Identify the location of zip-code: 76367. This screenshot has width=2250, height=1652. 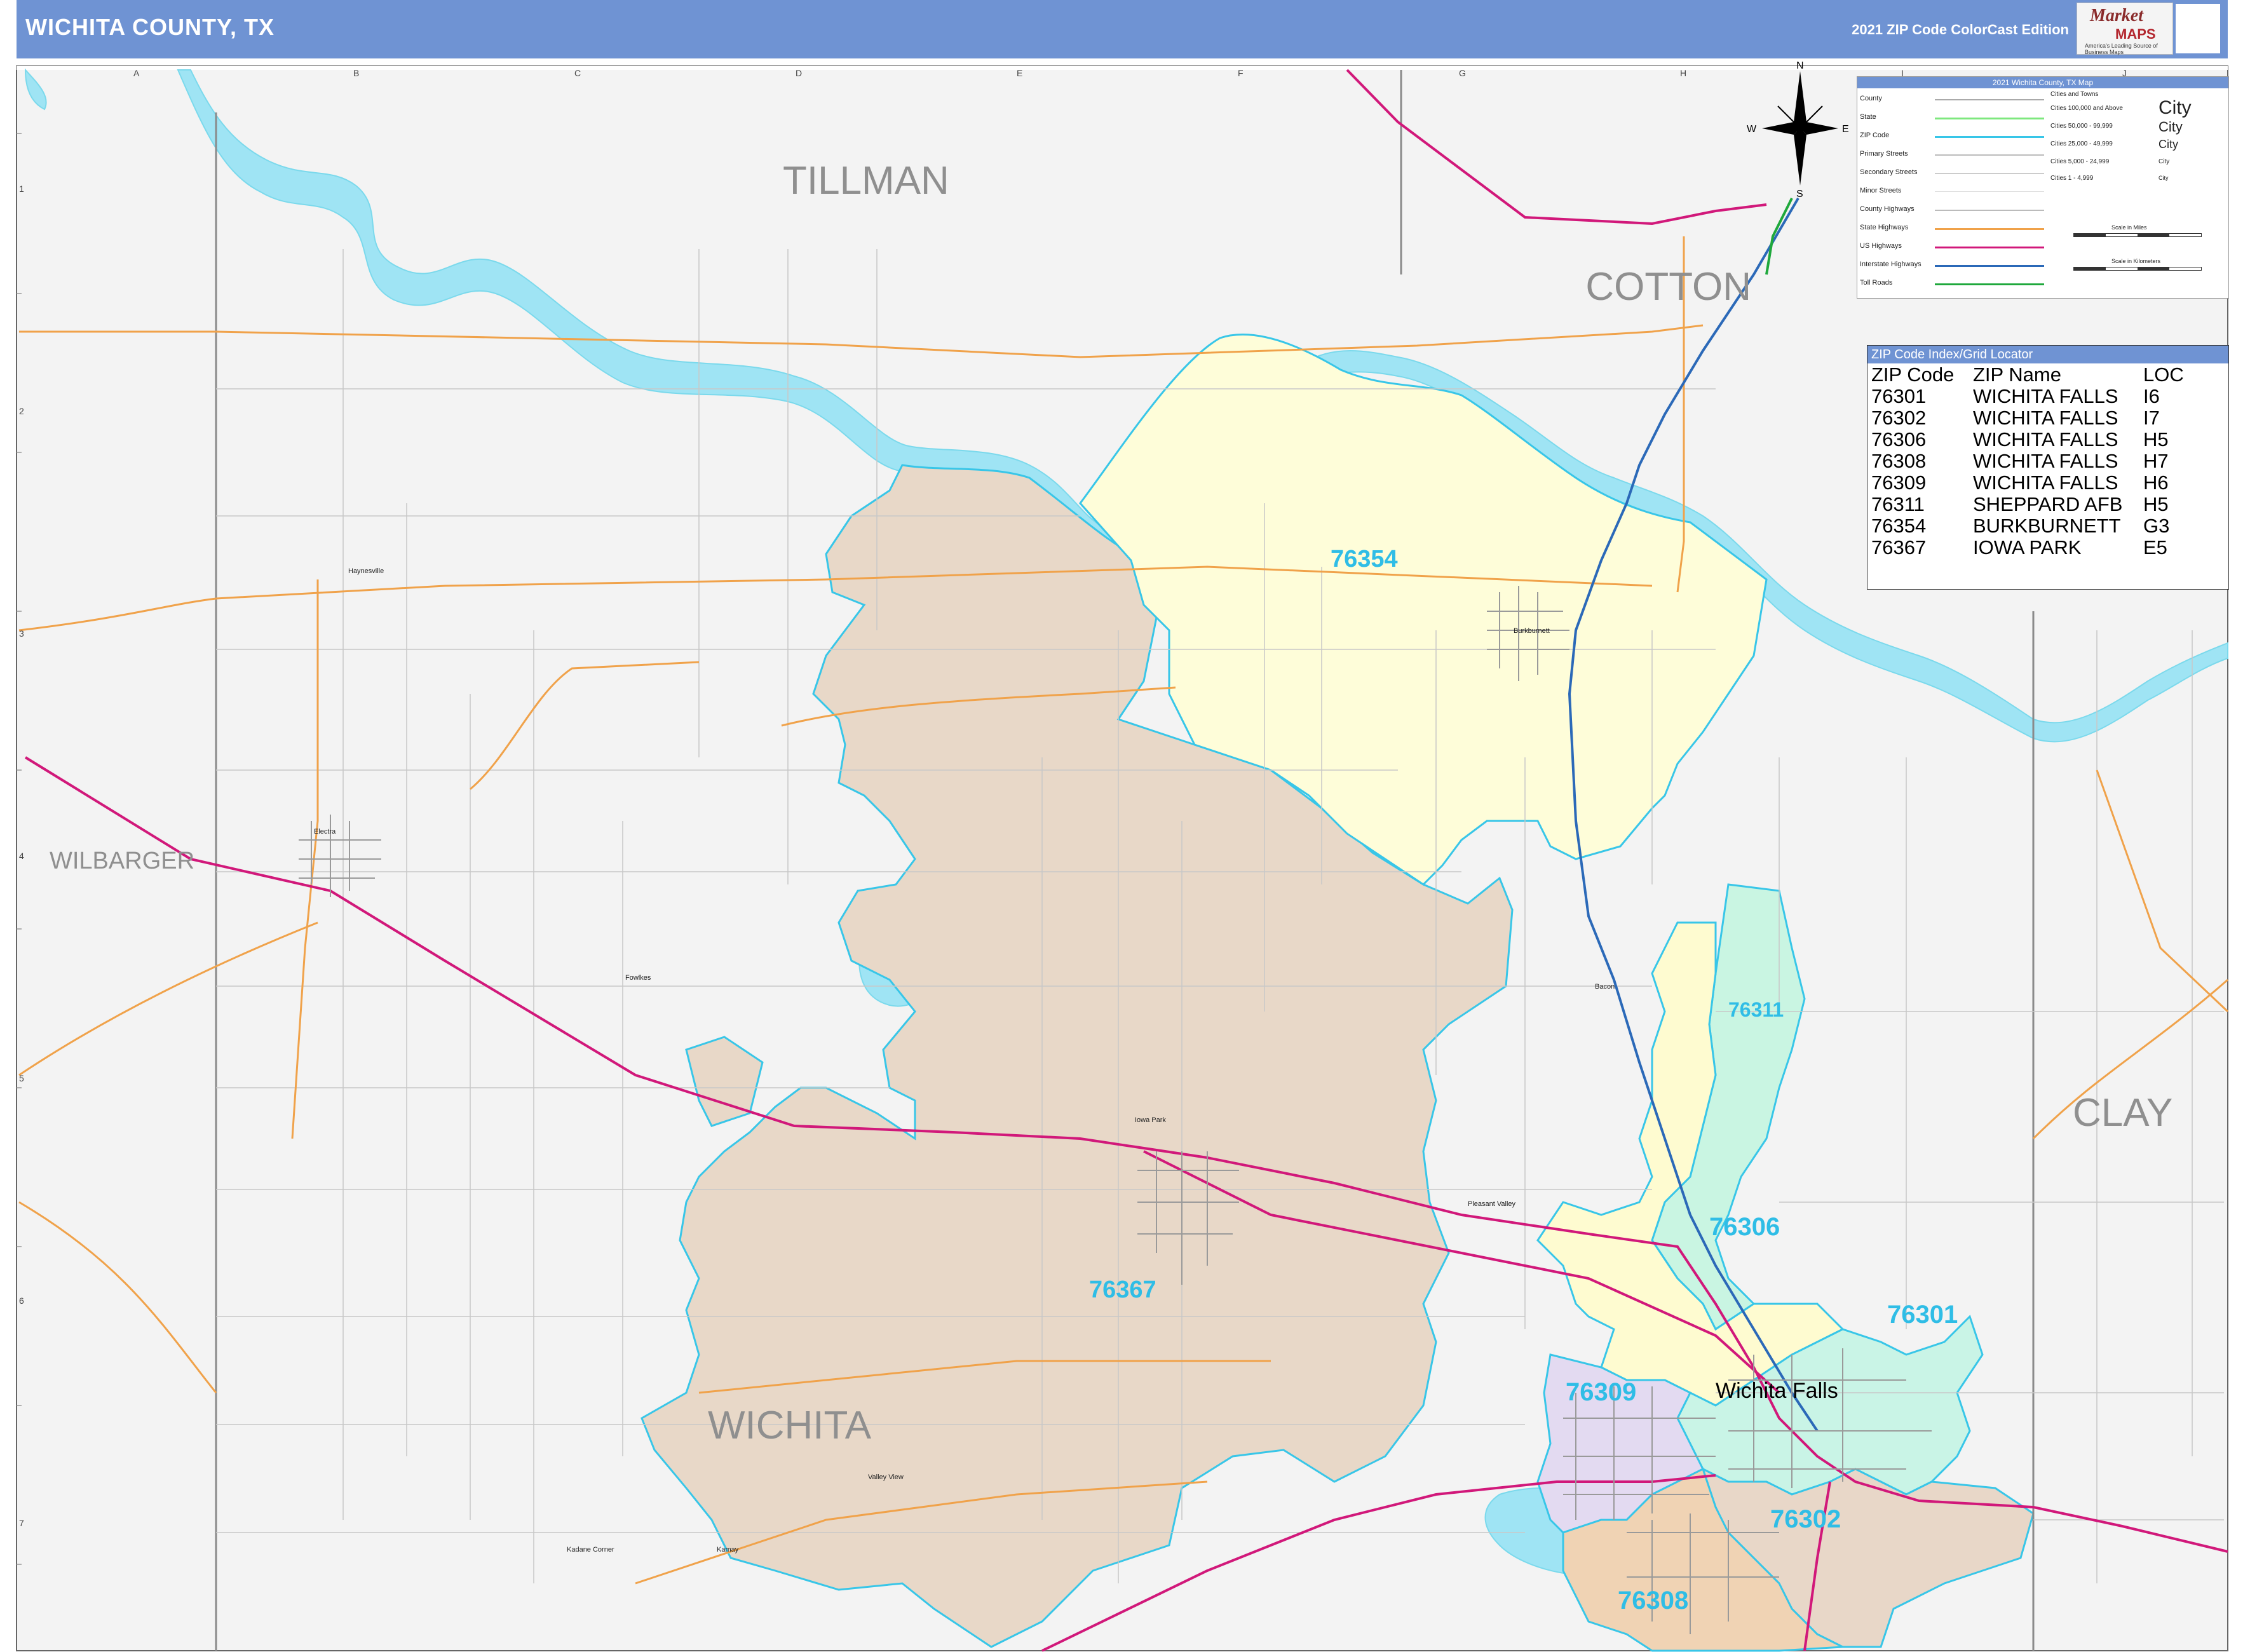
(1899, 547).